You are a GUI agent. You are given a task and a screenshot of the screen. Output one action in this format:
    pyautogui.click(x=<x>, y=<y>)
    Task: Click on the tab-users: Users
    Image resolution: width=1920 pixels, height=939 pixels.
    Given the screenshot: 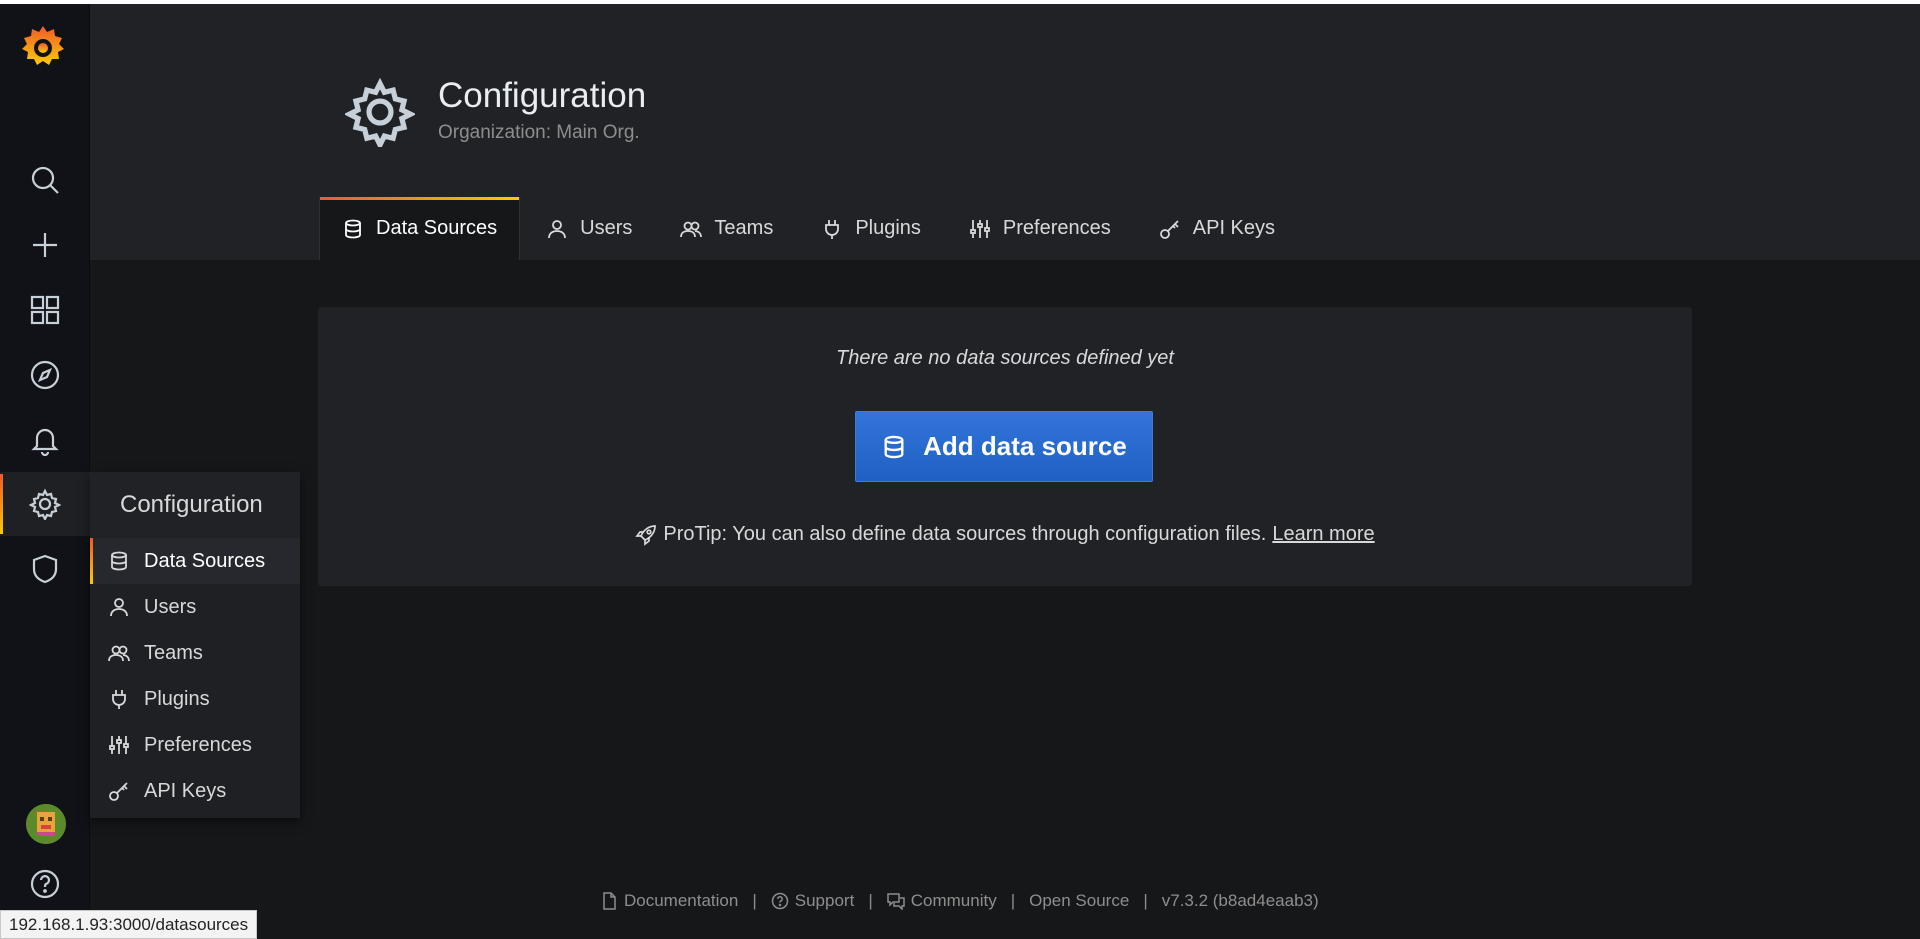 What is the action you would take?
    pyautogui.click(x=589, y=228)
    